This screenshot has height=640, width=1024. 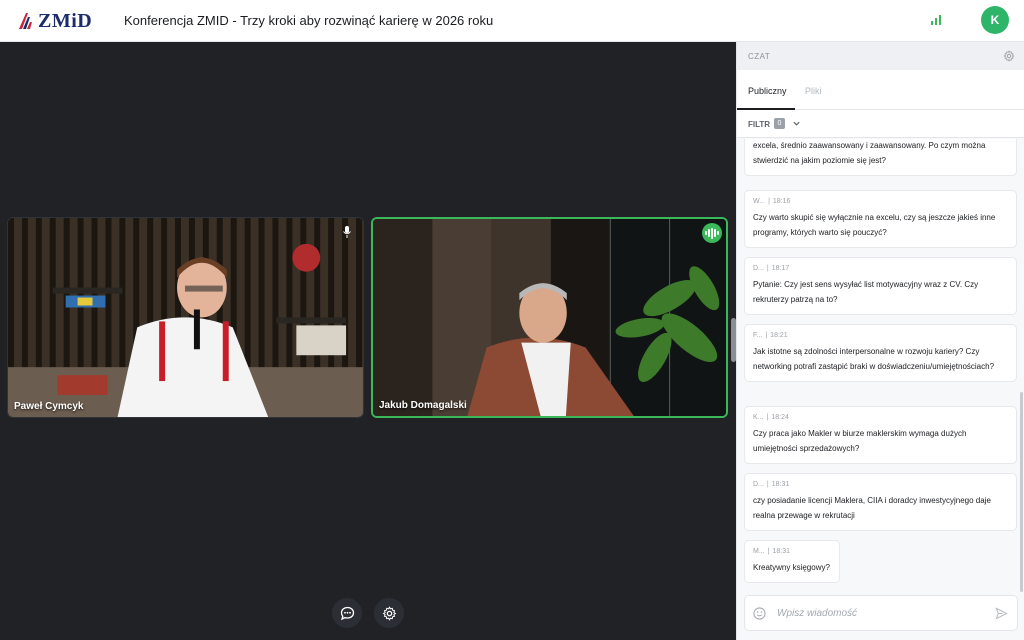 I want to click on zmid-logo: ZMiD, so click(x=55, y=21).